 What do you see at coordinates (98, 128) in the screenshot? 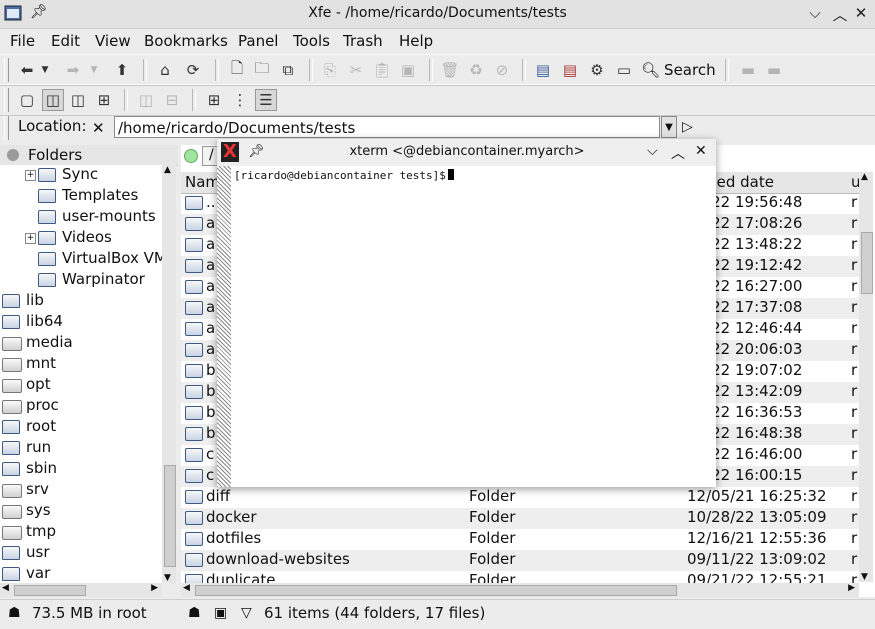
I see `clear-location-icon: ✕` at bounding box center [98, 128].